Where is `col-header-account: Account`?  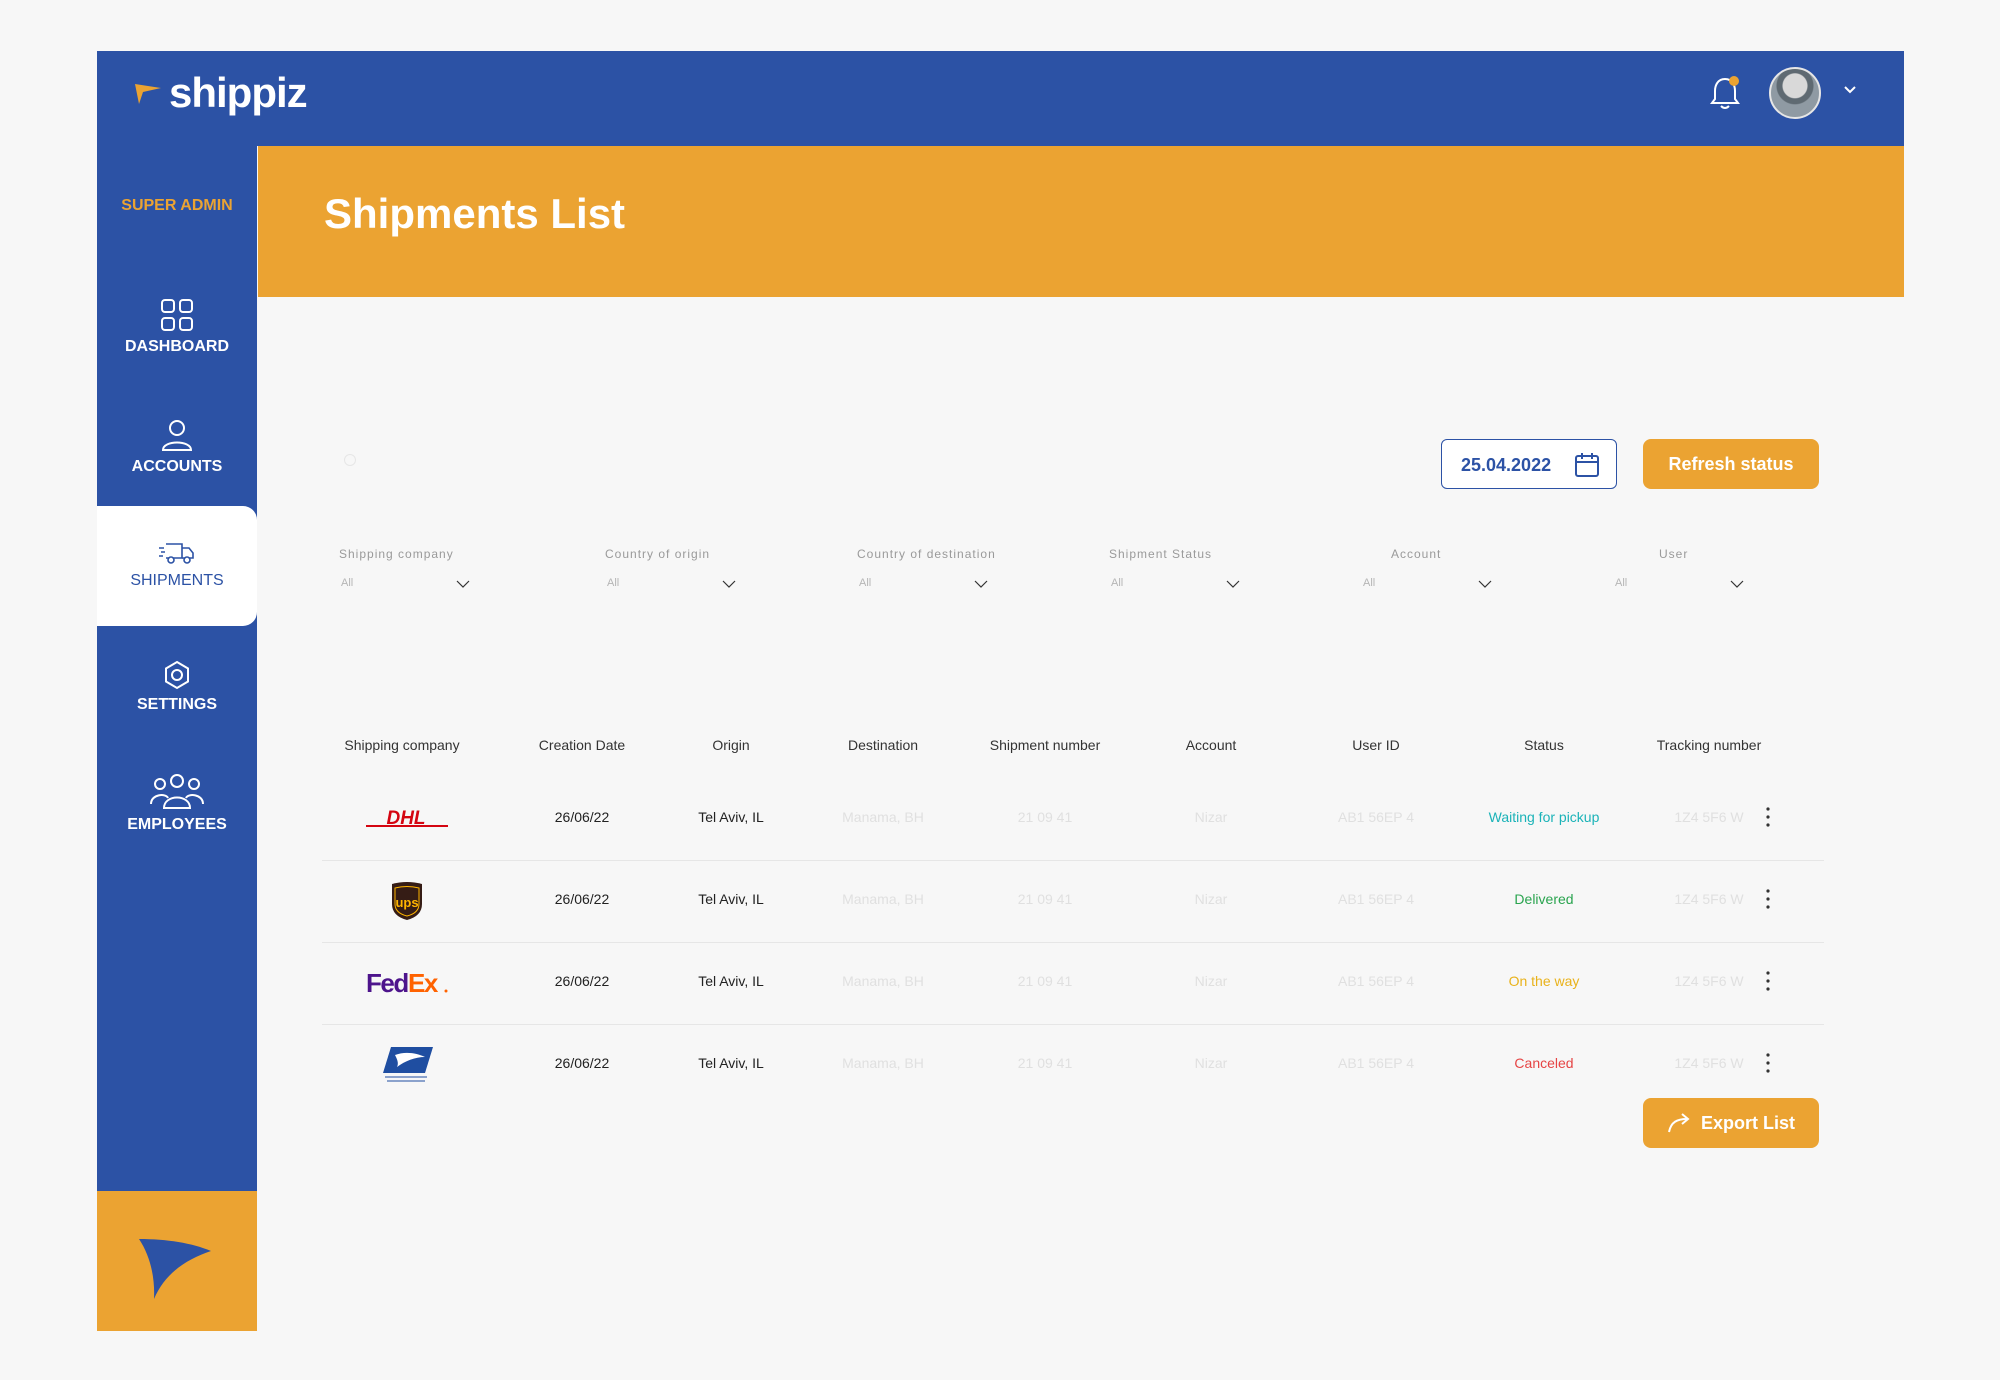 col-header-account: Account is located at coordinates (1211, 745).